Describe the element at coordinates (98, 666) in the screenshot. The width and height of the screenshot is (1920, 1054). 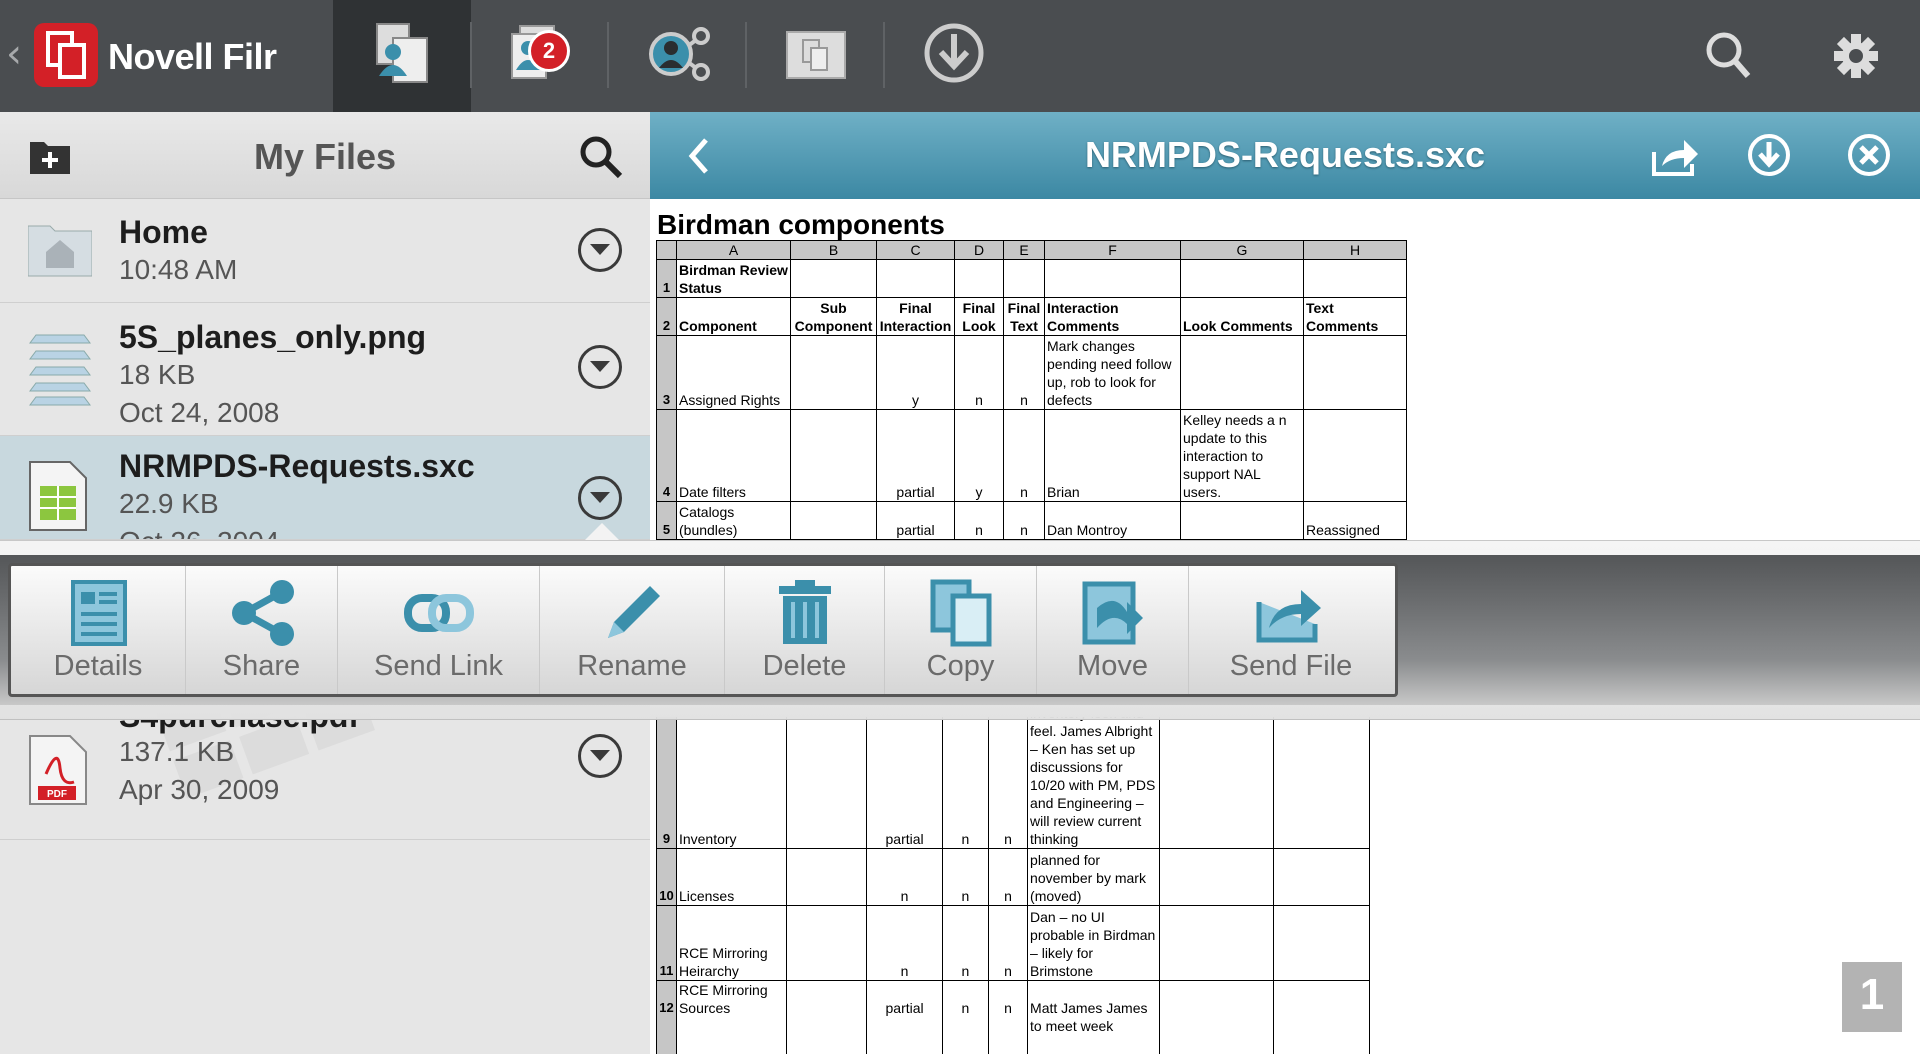
I see `details-label: Details` at that location.